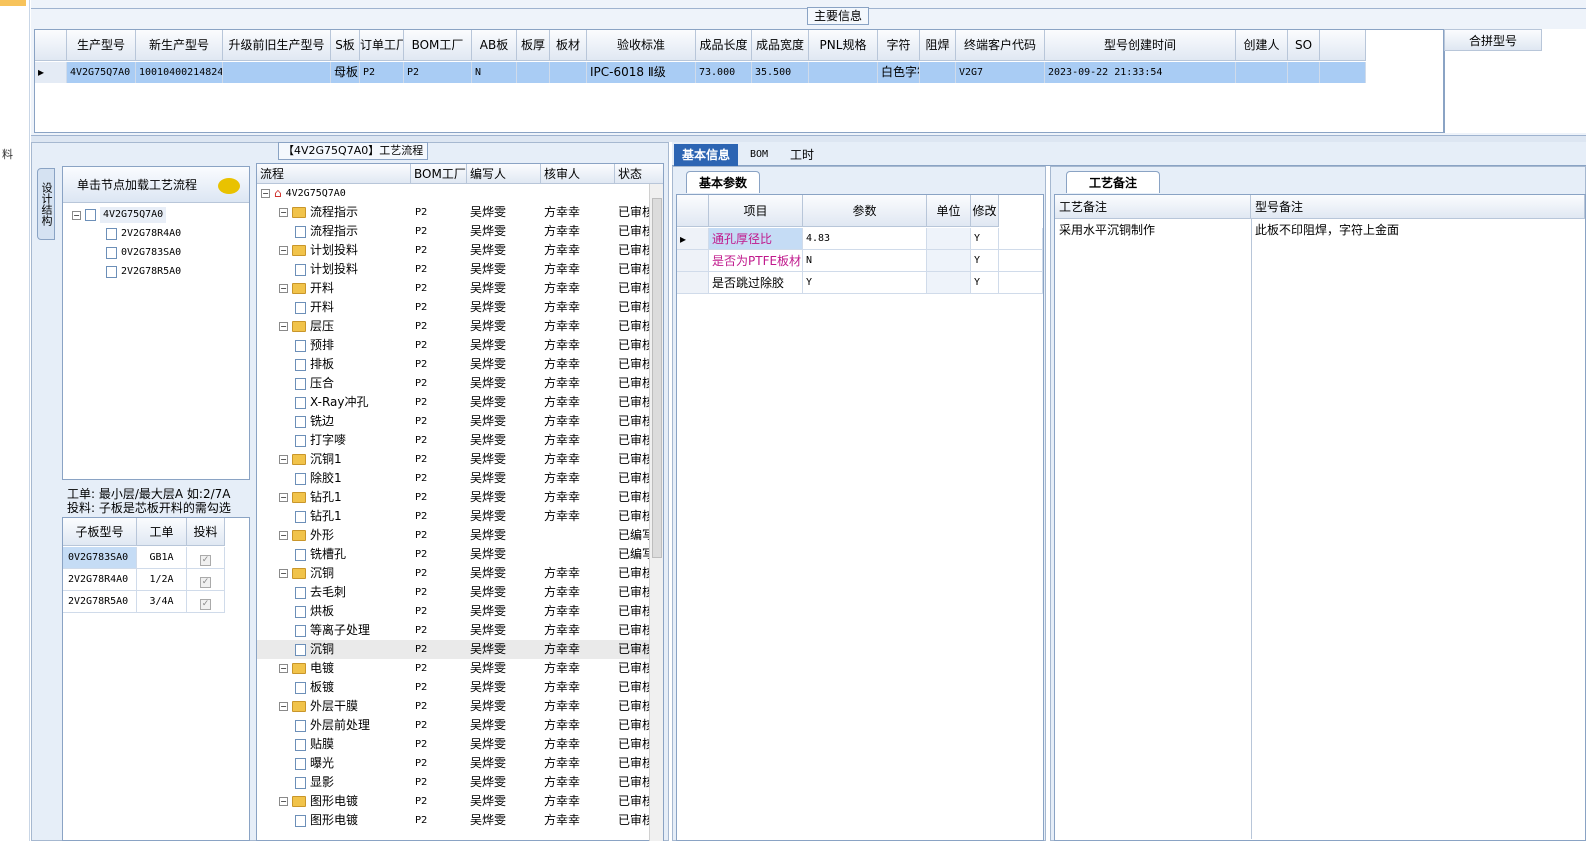  I want to click on sub-board-row: 2V2G78R4A0 1/2A ✓, so click(144, 580).